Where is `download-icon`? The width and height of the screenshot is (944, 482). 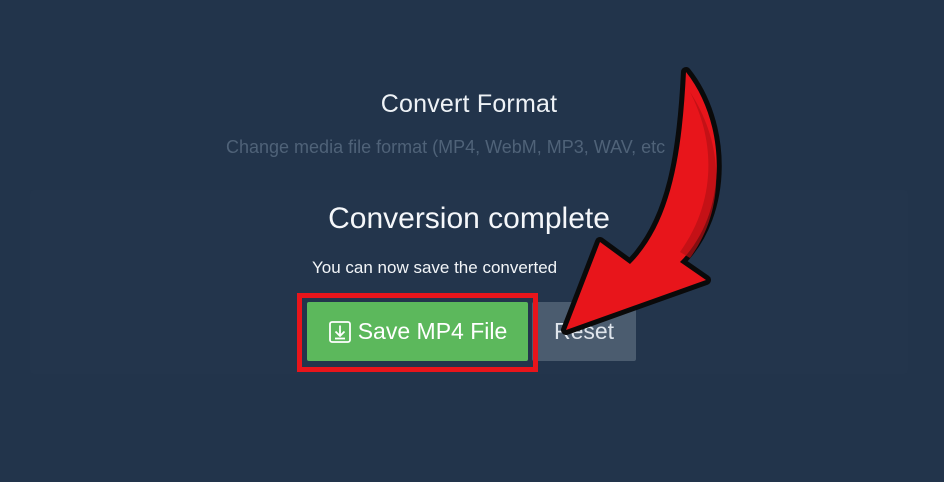
download-icon is located at coordinates (339, 331).